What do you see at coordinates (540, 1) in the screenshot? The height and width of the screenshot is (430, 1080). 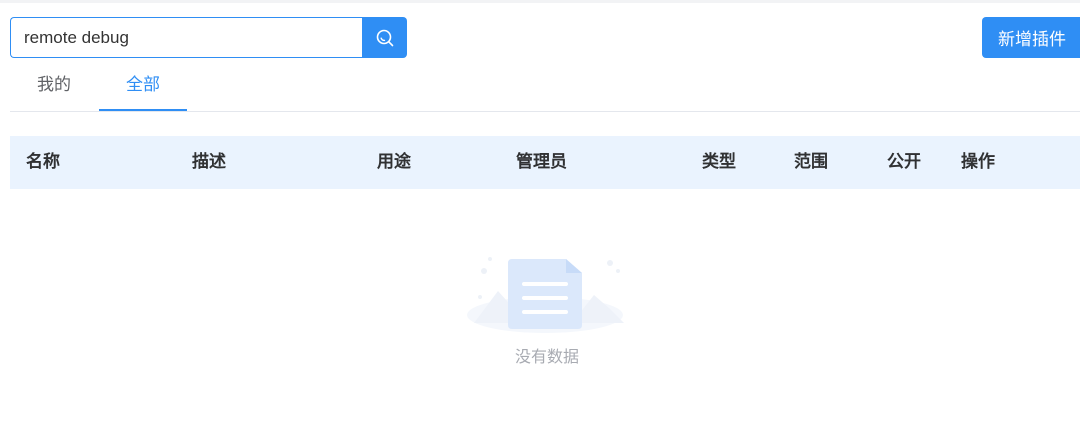 I see `top-divider` at bounding box center [540, 1].